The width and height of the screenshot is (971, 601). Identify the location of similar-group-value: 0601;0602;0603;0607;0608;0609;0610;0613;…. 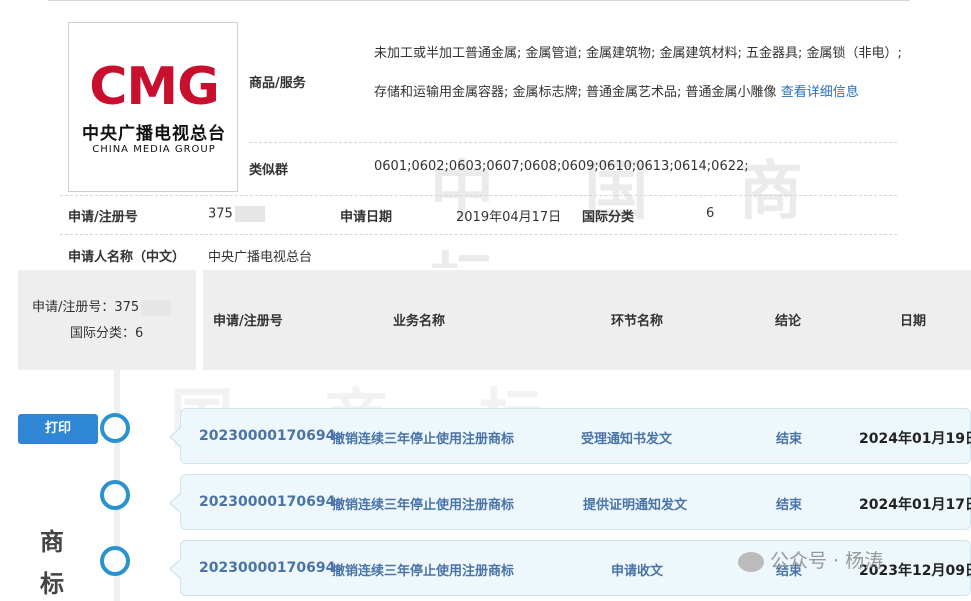
(561, 166).